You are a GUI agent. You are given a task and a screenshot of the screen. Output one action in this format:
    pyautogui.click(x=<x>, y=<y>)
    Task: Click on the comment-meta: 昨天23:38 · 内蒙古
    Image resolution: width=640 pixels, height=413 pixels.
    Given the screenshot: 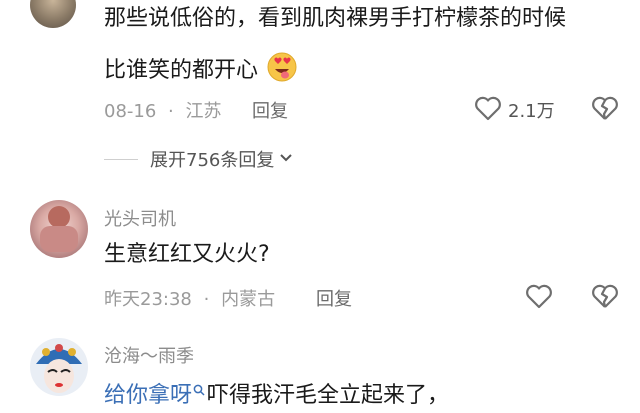 What is the action you would take?
    pyautogui.click(x=189, y=298)
    